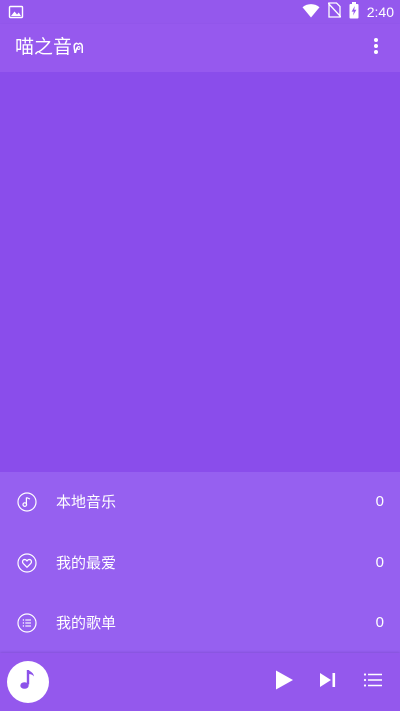  What do you see at coordinates (200, 623) in the screenshot?
I see `menu-item-playlists: 我的歌单 0` at bounding box center [200, 623].